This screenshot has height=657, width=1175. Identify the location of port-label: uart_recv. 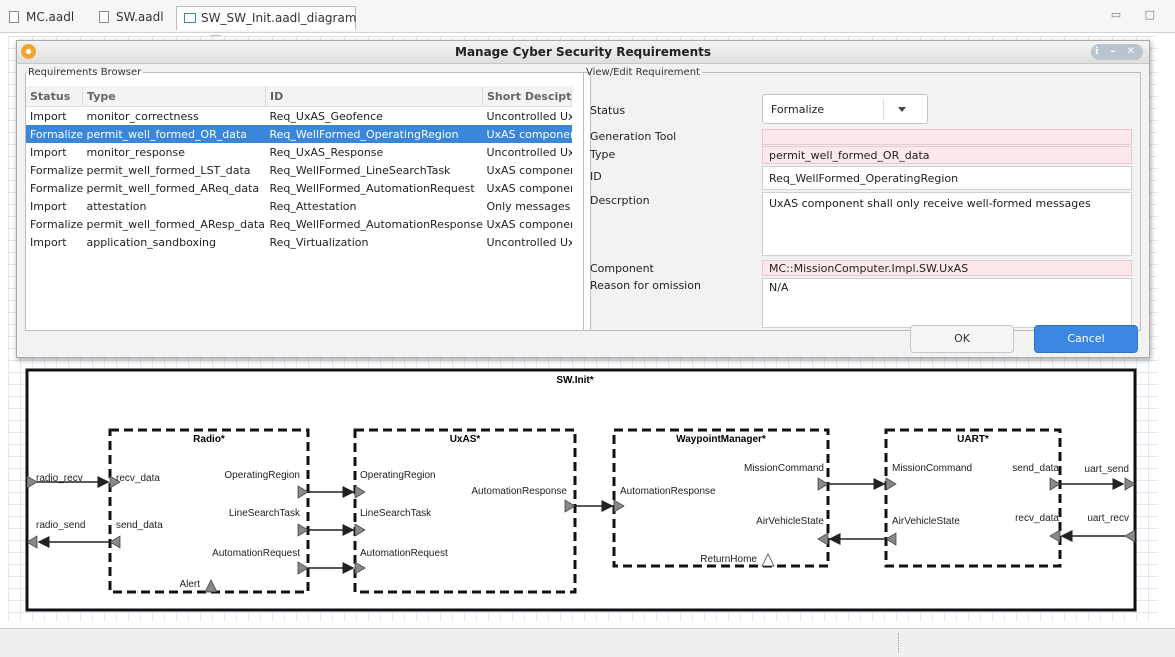
(1108, 518).